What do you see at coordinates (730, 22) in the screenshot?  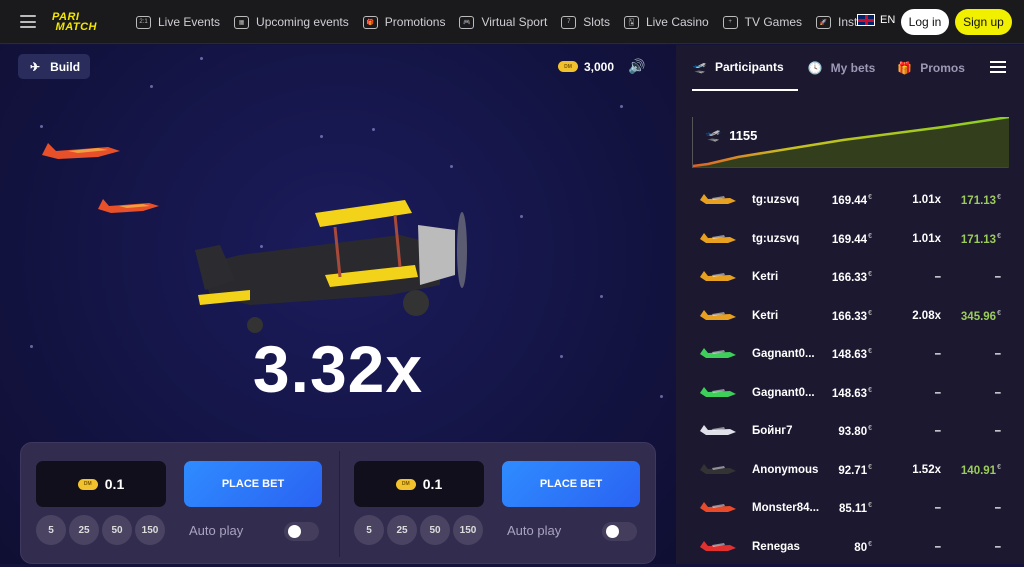 I see `tv-games-icon: +` at bounding box center [730, 22].